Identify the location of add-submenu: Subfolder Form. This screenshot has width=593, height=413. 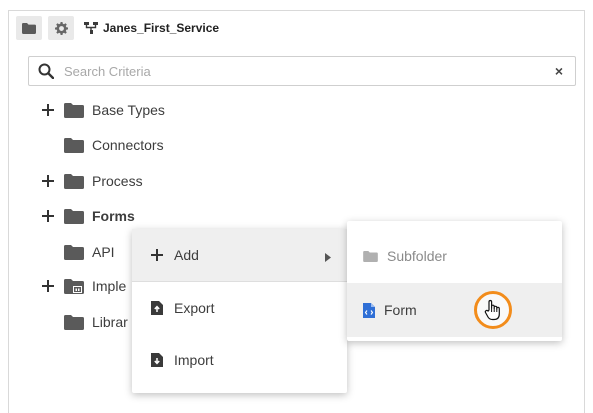
(454, 281).